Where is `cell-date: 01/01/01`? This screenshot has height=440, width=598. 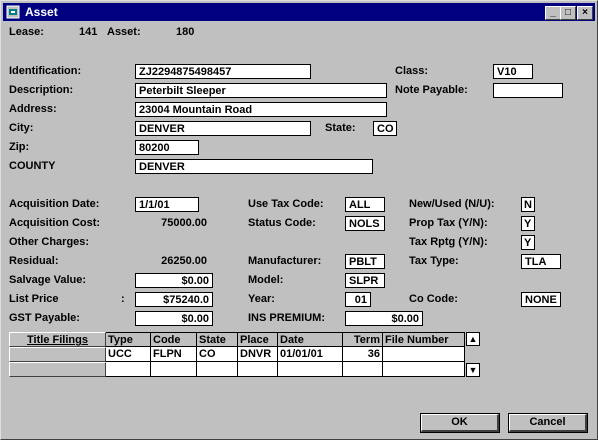
cell-date: 01/01/01 is located at coordinates (310, 354).